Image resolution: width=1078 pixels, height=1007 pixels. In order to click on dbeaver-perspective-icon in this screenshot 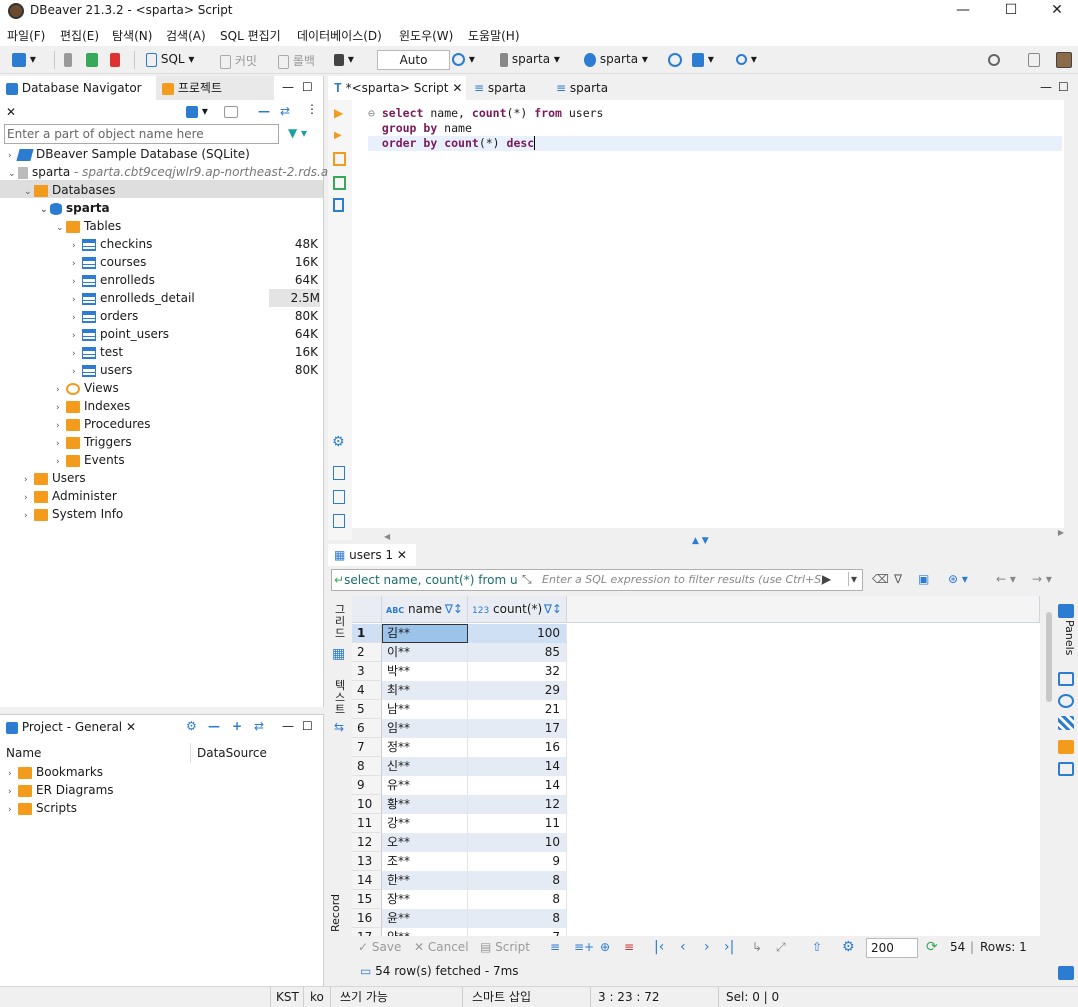, I will do `click(1064, 60)`.